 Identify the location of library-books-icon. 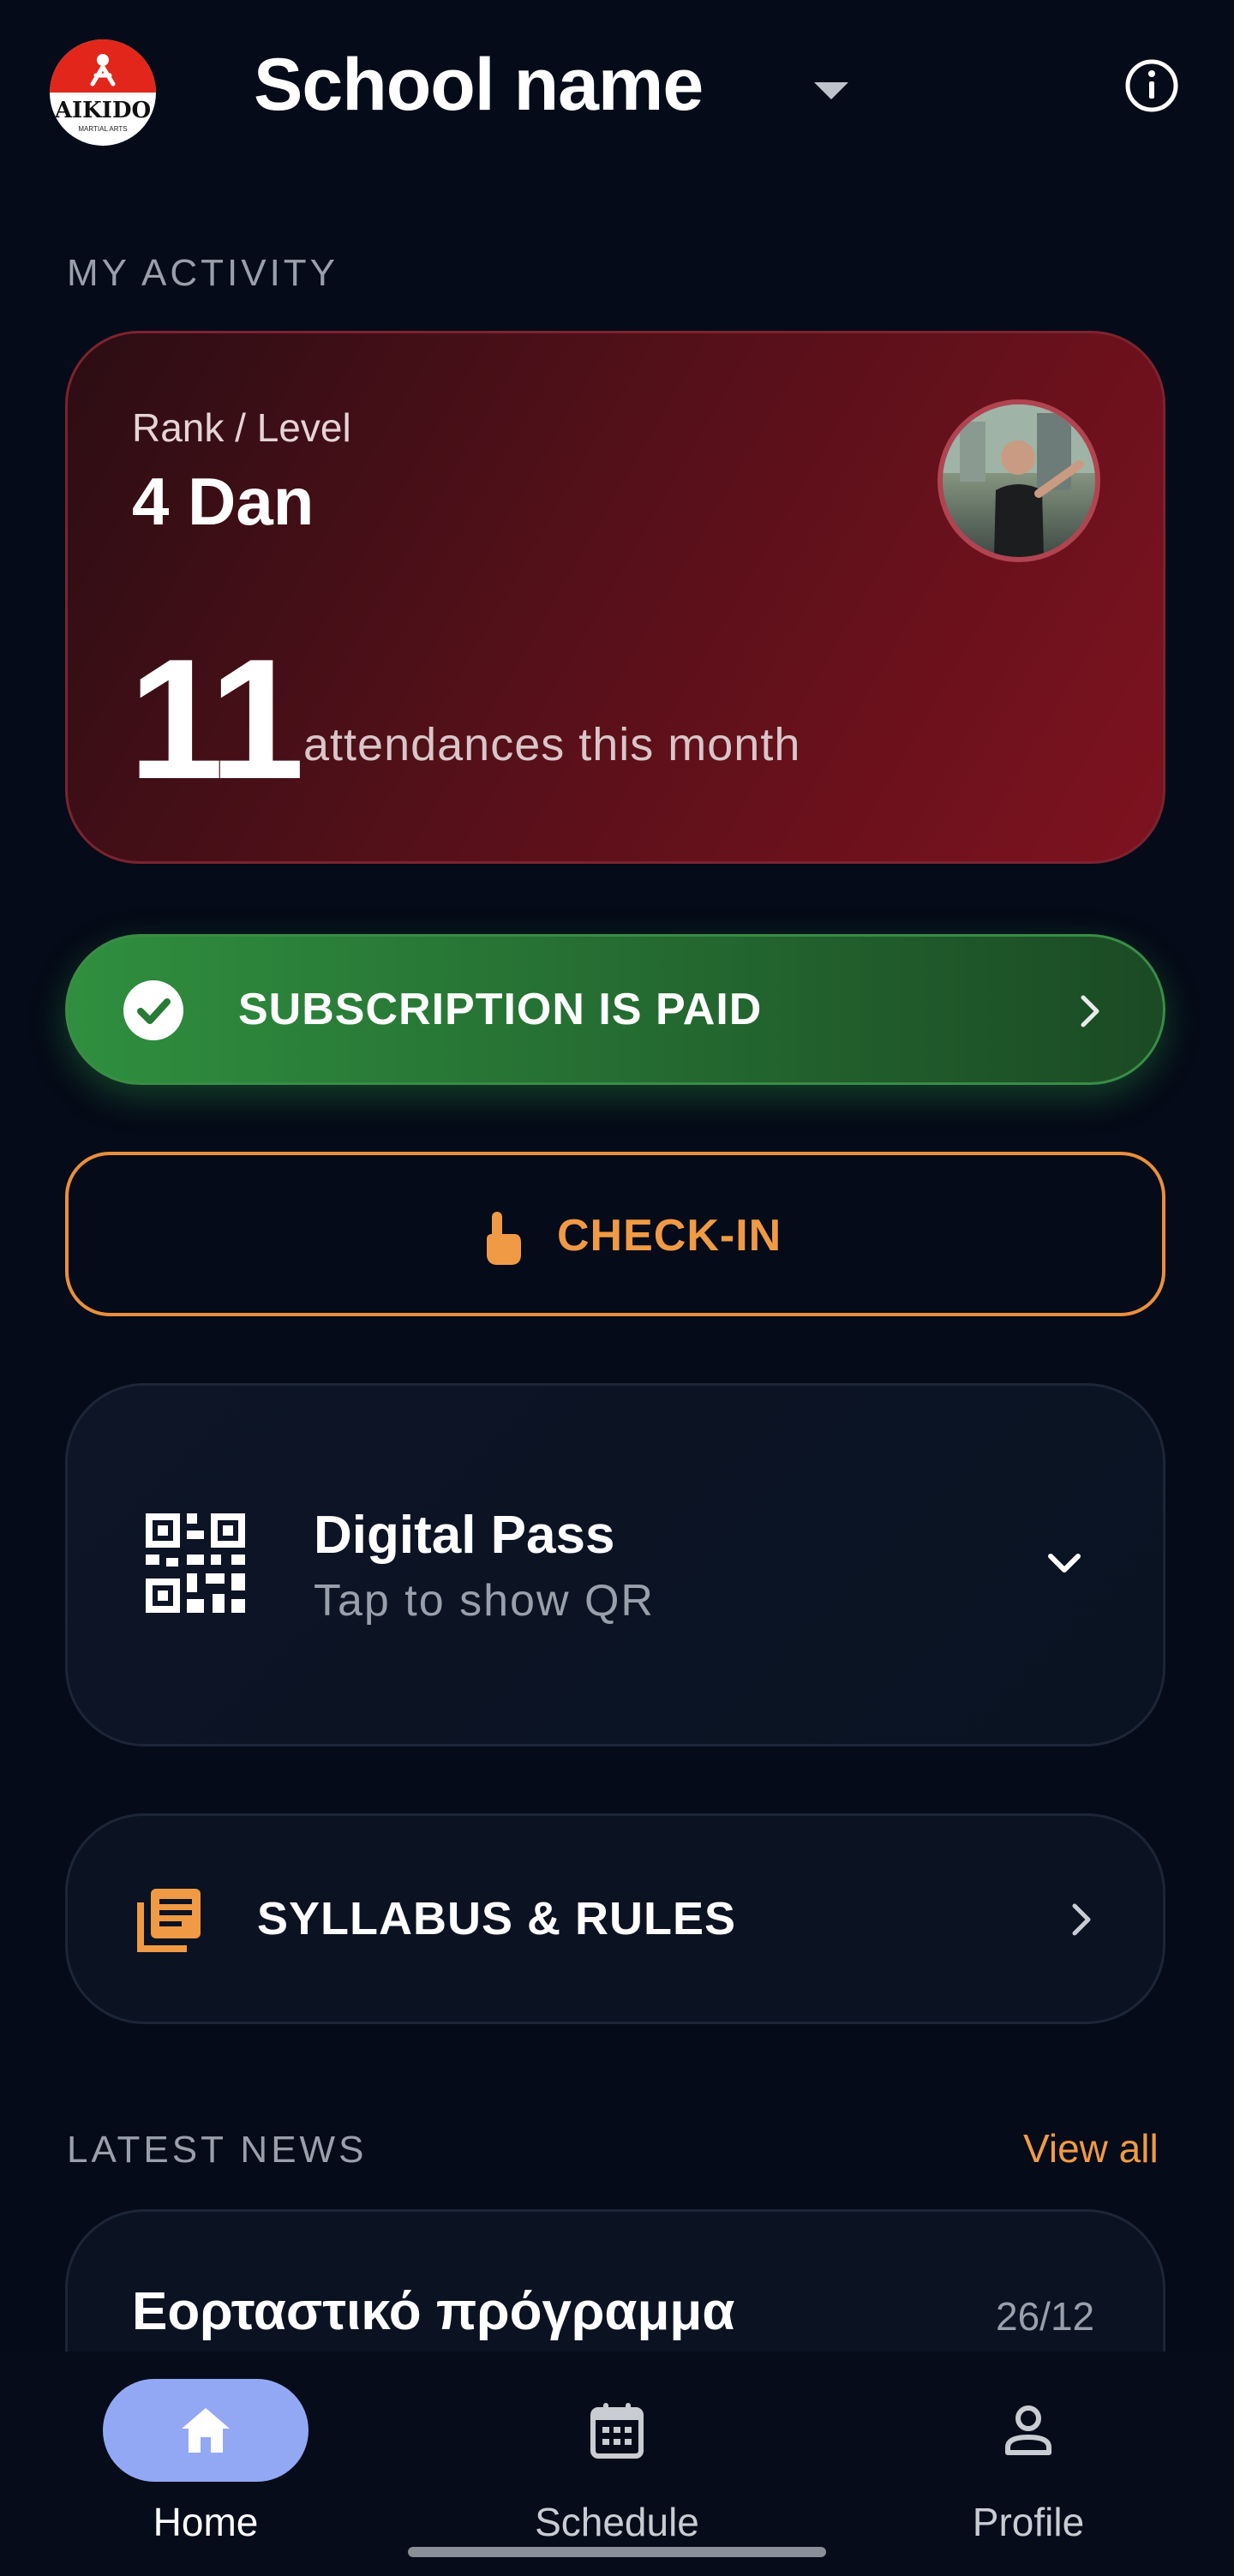
(169, 1919).